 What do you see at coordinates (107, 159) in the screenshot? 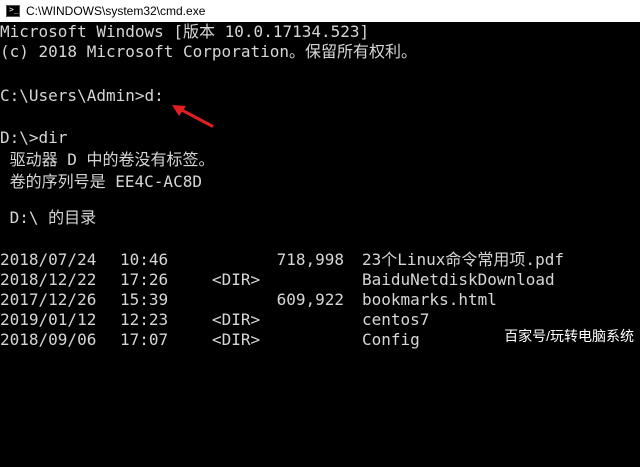
I see `console-line: 驱动器 D 中的卷没有标签。` at bounding box center [107, 159].